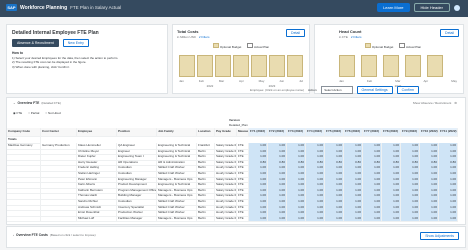  What do you see at coordinates (44, 7) in the screenshot?
I see `app-title: Workforce Planning` at bounding box center [44, 7].